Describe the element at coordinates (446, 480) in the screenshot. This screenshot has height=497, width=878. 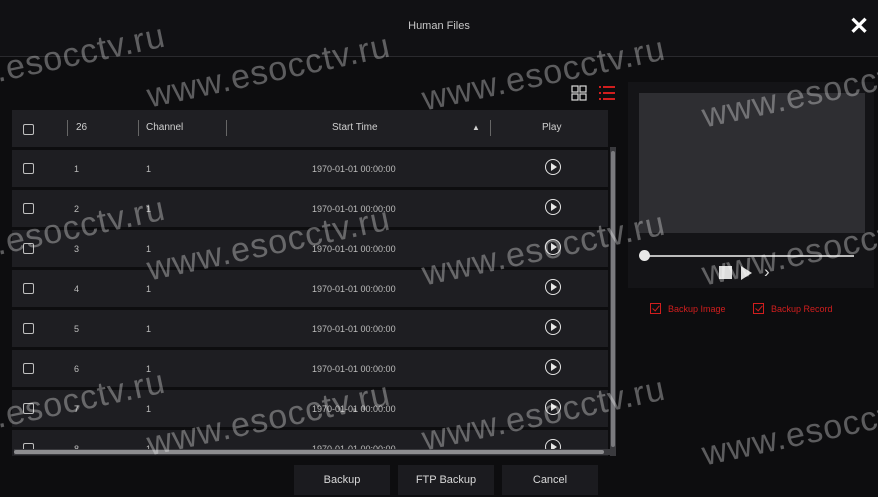
I see `ftp-backup-button: FTP Backup` at that location.